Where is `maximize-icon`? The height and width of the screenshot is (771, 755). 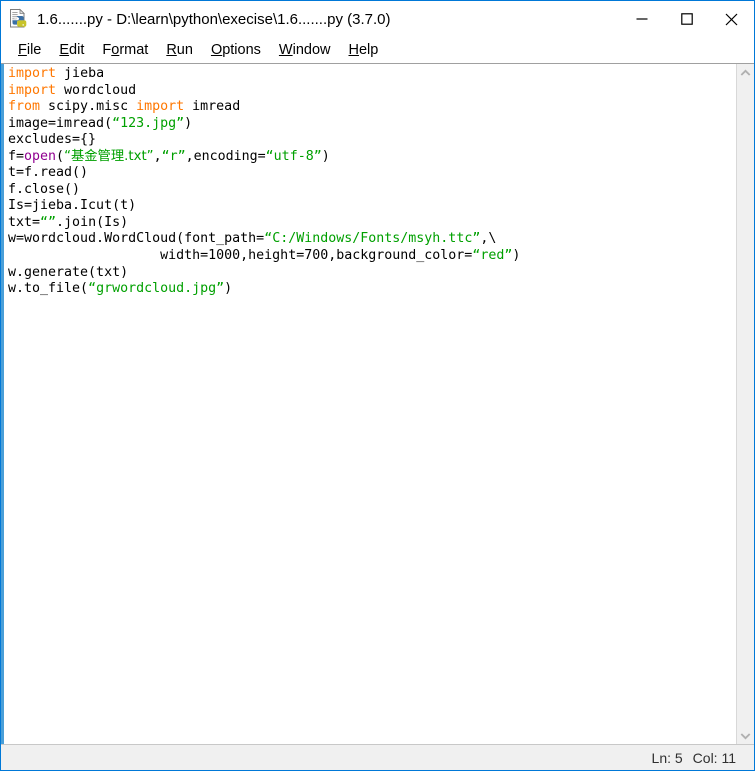 maximize-icon is located at coordinates (686, 19).